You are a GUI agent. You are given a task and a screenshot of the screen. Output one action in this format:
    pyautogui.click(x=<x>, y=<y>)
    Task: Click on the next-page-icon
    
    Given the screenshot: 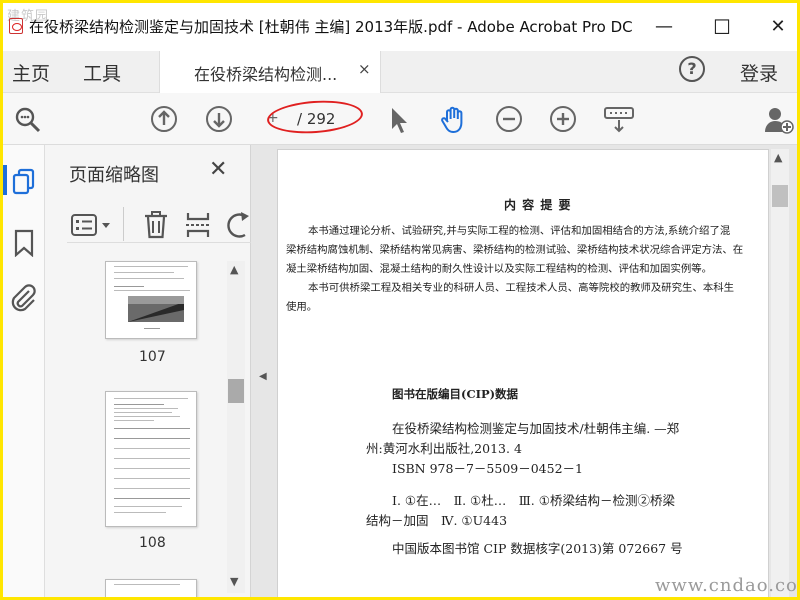 What is the action you would take?
    pyautogui.click(x=219, y=119)
    